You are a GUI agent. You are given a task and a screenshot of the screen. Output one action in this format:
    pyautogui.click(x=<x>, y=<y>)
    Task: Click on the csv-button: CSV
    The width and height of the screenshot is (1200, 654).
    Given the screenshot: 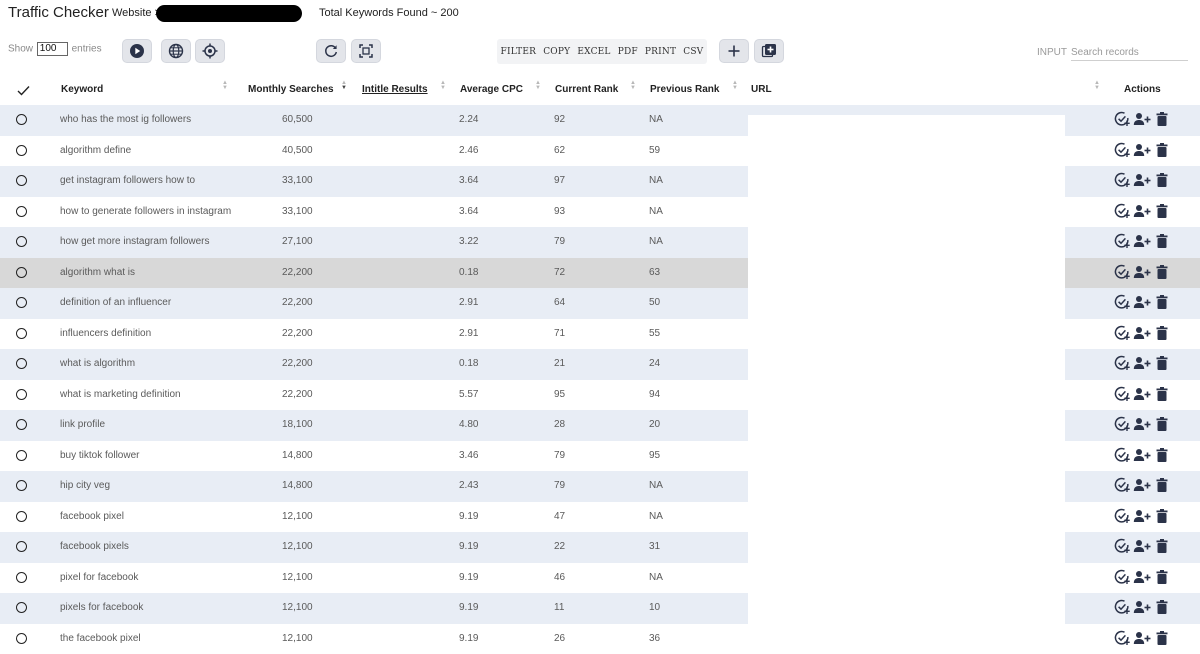 What is the action you would take?
    pyautogui.click(x=693, y=52)
    